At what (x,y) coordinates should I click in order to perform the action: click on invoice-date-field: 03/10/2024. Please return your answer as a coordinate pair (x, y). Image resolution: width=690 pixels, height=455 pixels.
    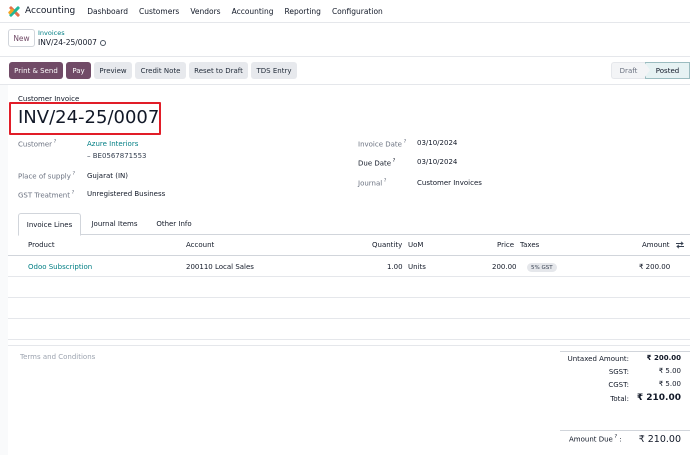
    Looking at the image, I should click on (437, 143).